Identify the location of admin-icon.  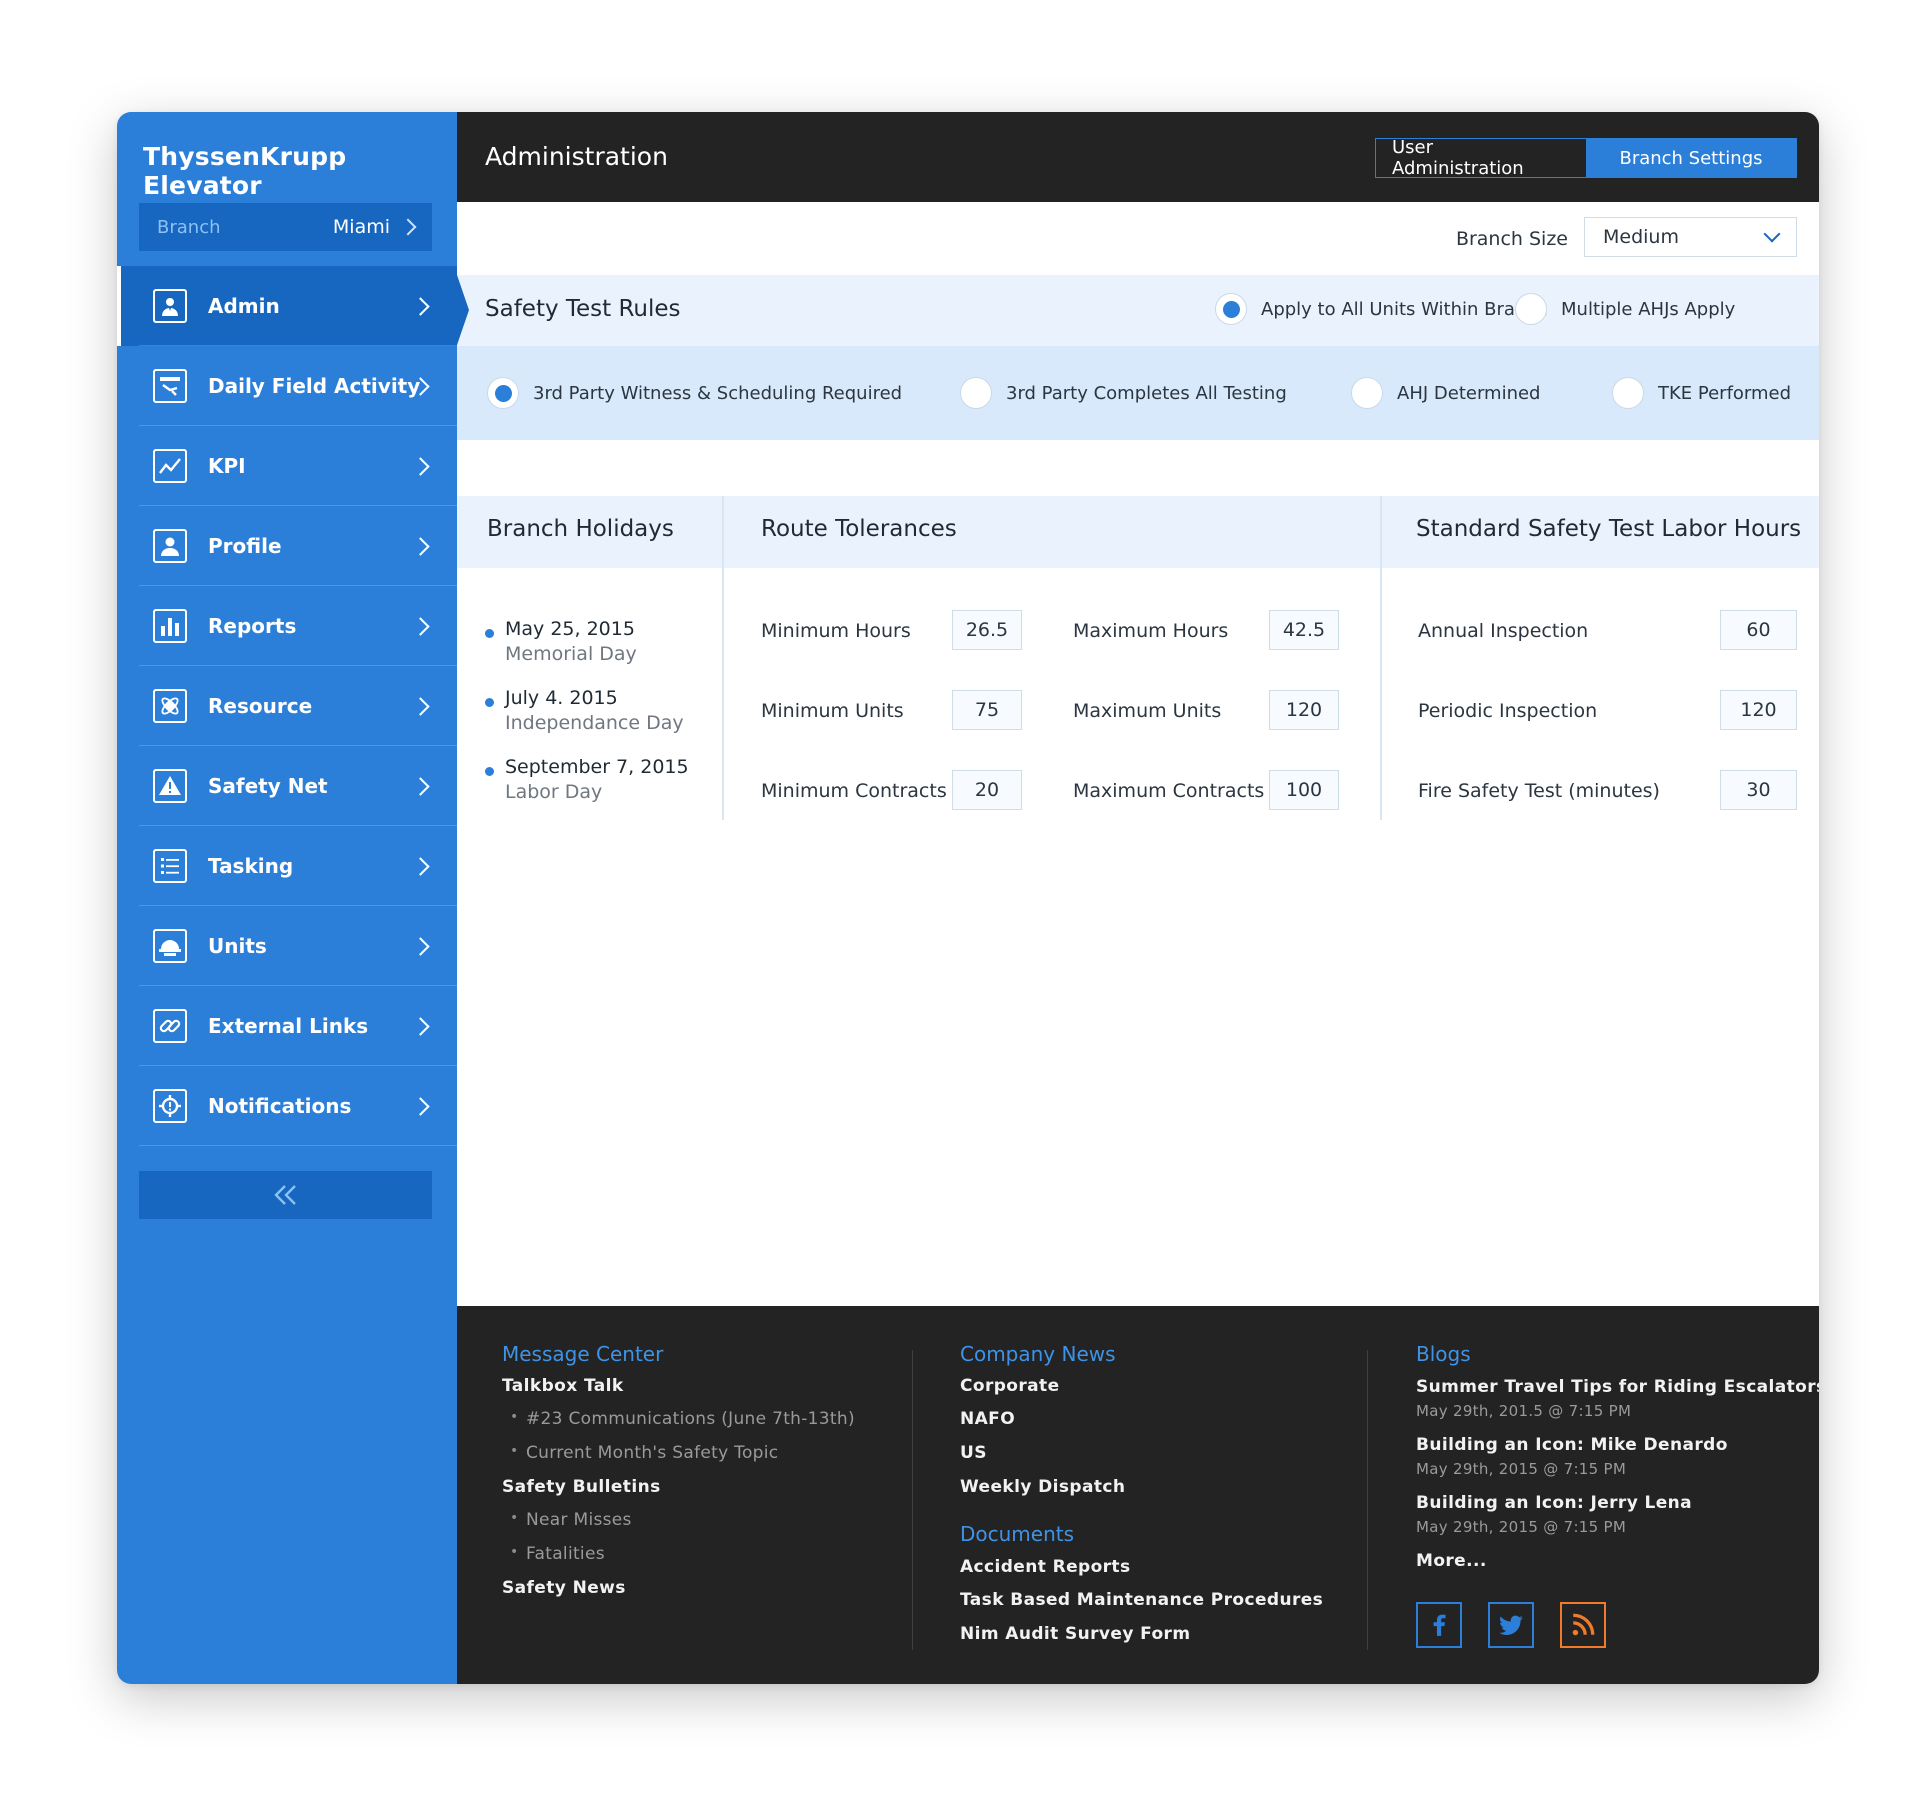
(170, 306).